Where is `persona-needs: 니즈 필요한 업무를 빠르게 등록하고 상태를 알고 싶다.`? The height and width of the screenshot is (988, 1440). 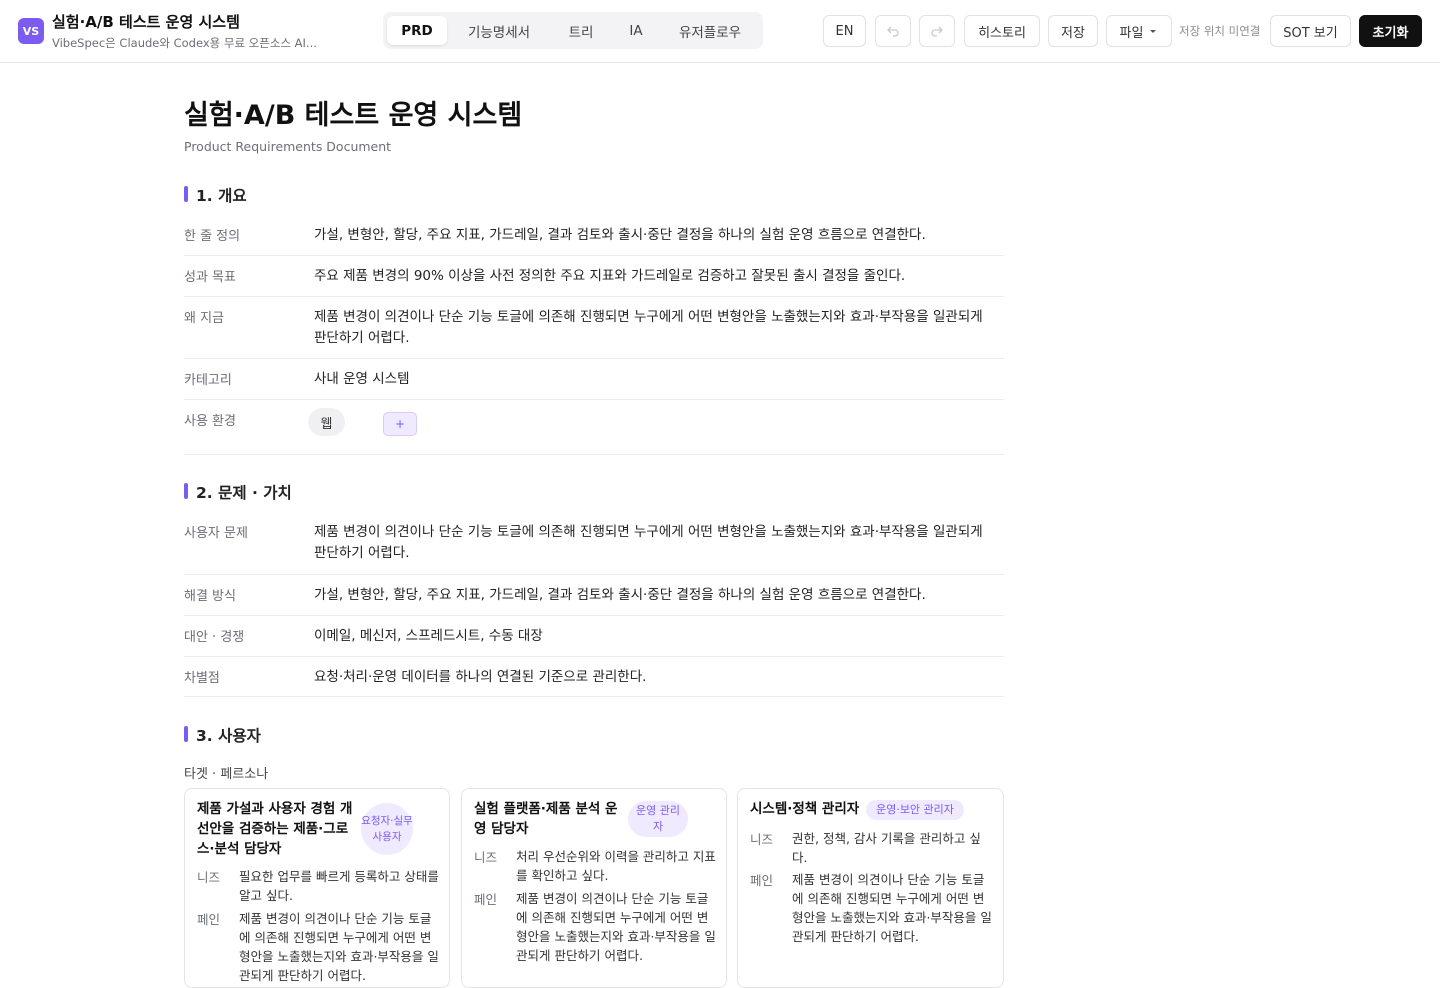
persona-needs: 니즈 필요한 업무를 빠르게 등록하고 상태를 알고 싶다. is located at coordinates (320, 887).